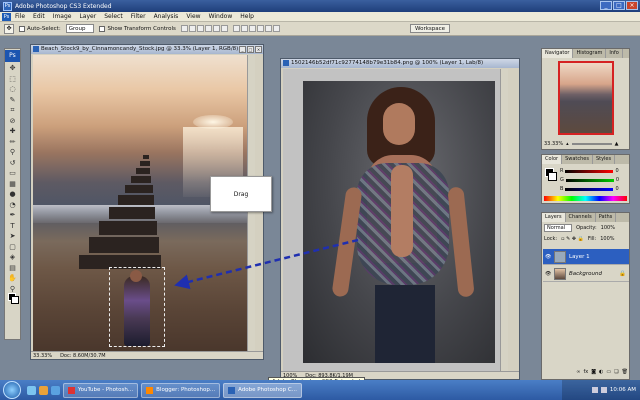 The image size is (640, 400). Describe the element at coordinates (12, 247) in the screenshot. I see `shape-tool-icon: ▢` at that location.